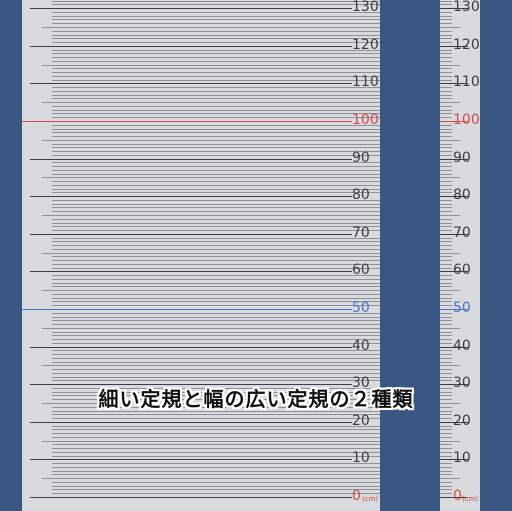  Describe the element at coordinates (462, 270) in the screenshot. I see `ruler-label-60: 60` at that location.